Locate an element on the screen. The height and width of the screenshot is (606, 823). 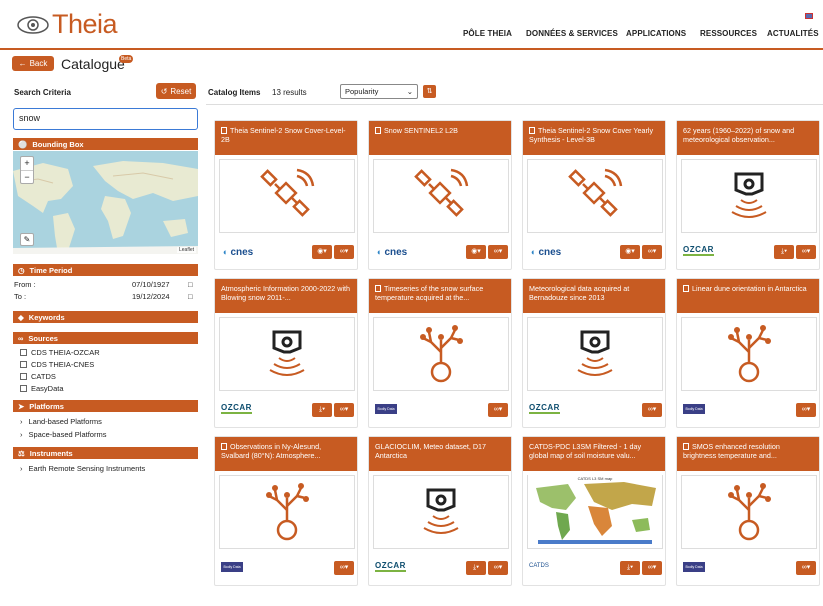
link-icon: ∞▾ is located at coordinates (652, 567).